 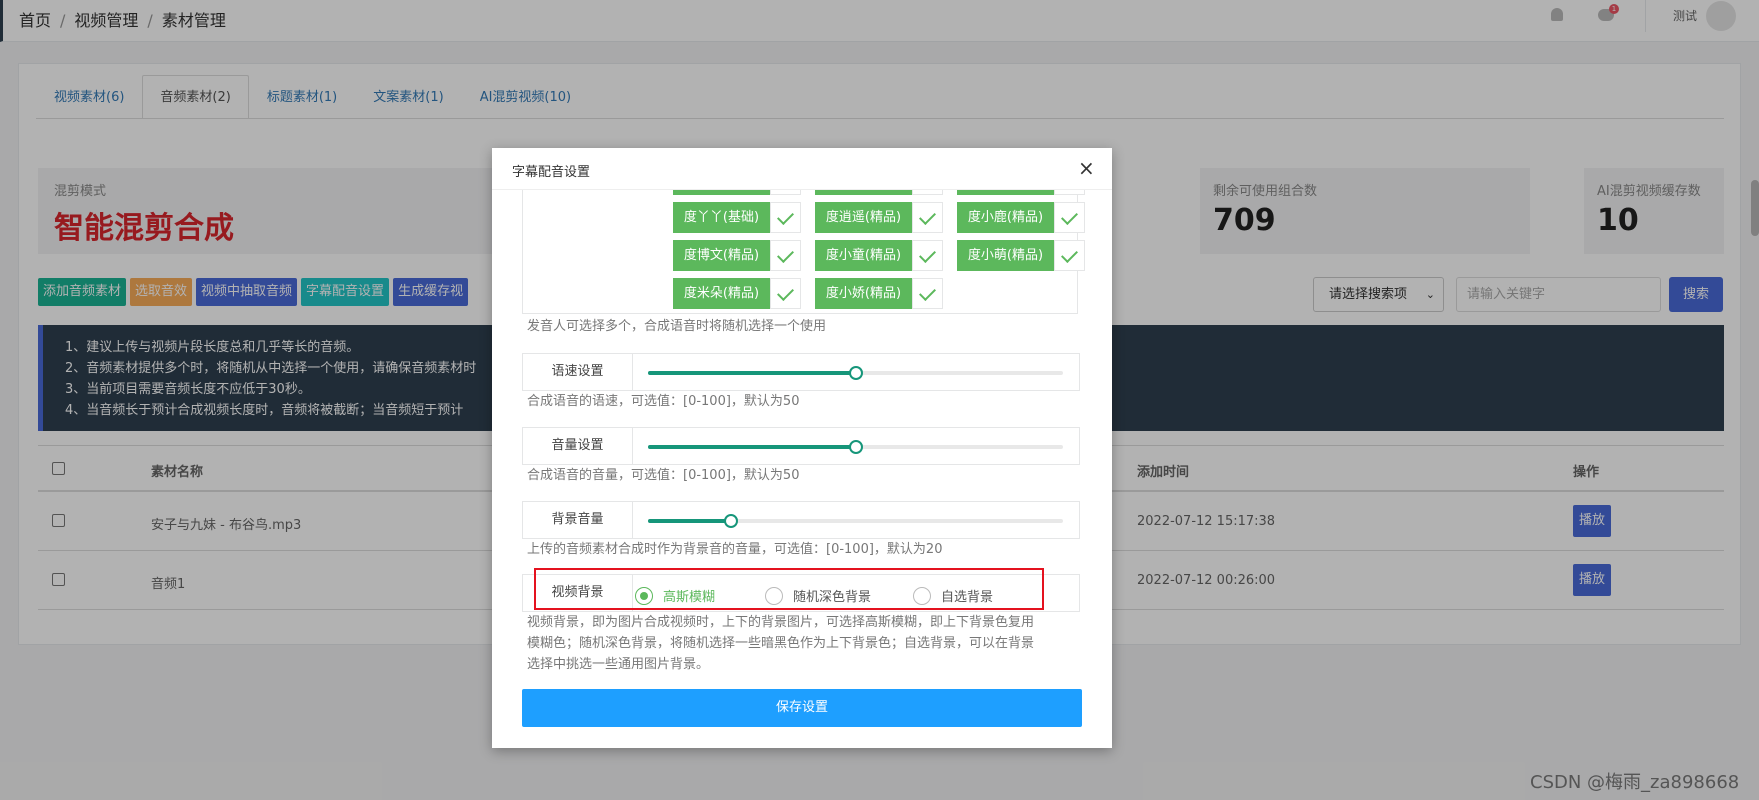 I want to click on bg-volume-slider, so click(x=855, y=521).